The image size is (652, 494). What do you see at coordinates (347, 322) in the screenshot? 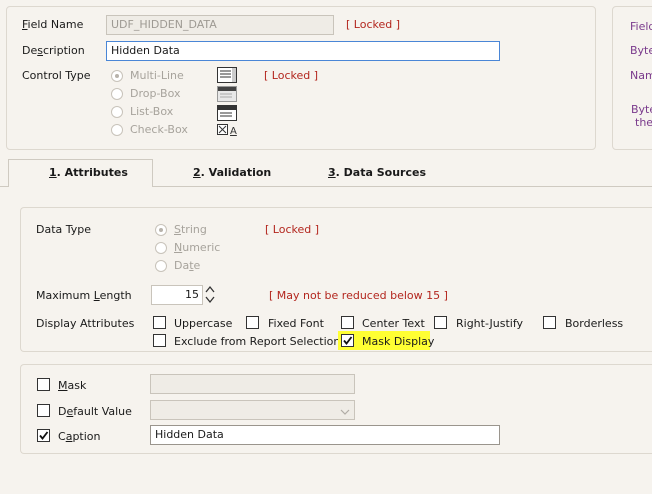
I see `center-text-checkbox` at bounding box center [347, 322].